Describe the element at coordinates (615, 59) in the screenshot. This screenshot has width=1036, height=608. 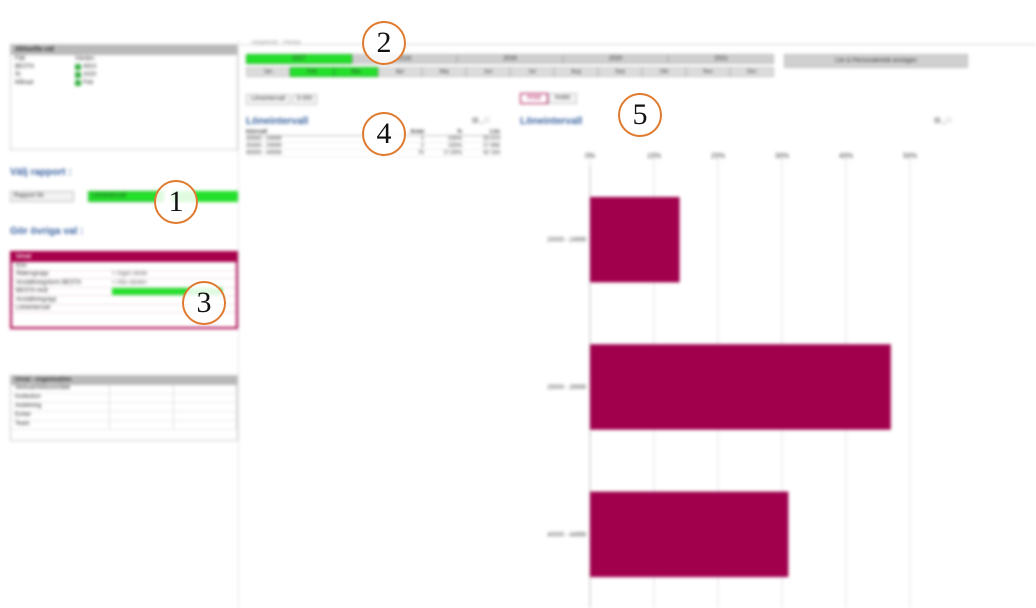
I see `year-cell: 2020` at that location.